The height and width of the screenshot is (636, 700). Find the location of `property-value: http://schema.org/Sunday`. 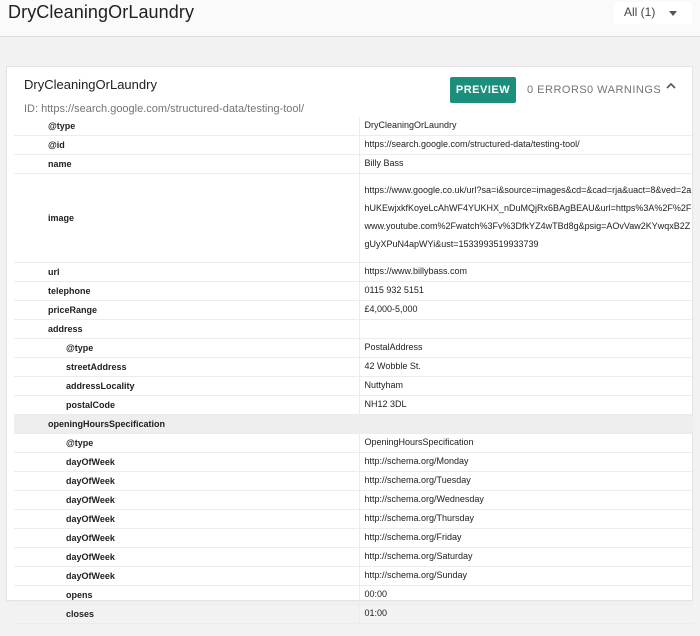

property-value: http://schema.org/Sunday is located at coordinates (526, 576).